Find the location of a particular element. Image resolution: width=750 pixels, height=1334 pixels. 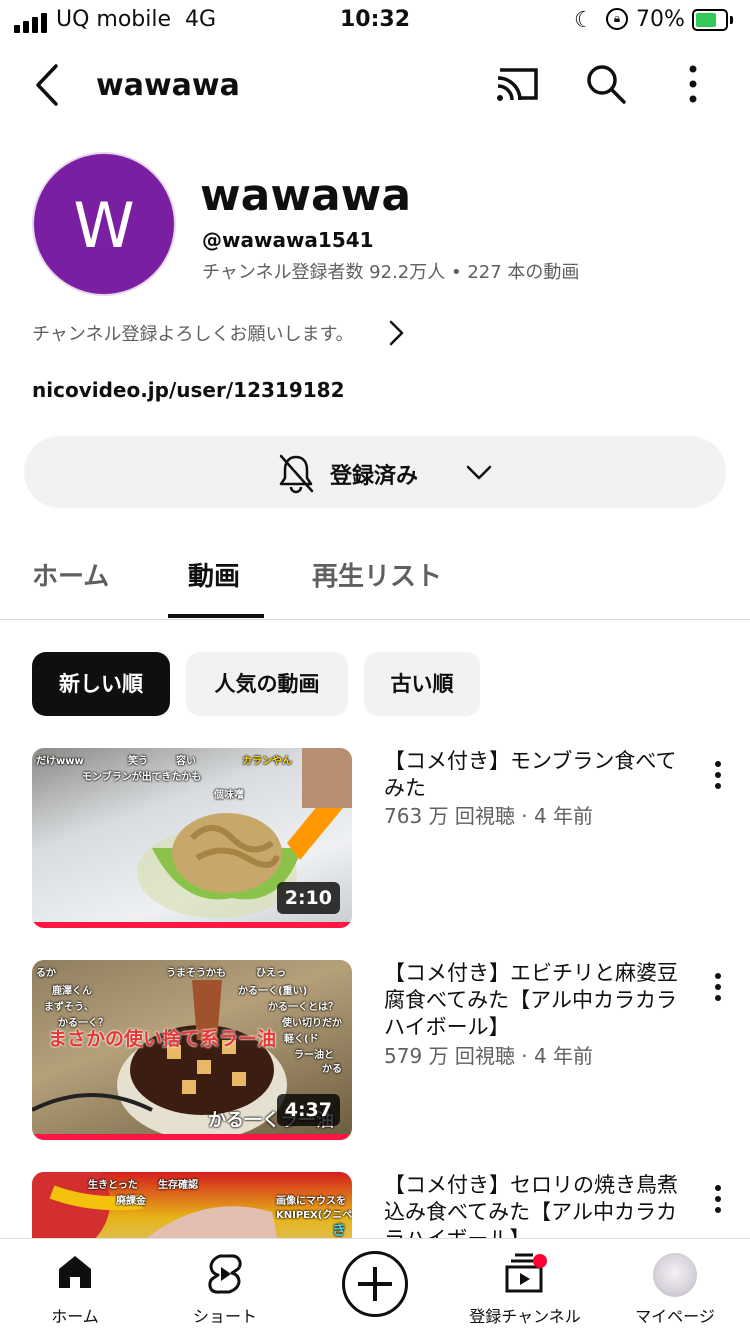

comment-overlay: かる一く(重い) is located at coordinates (273, 991).